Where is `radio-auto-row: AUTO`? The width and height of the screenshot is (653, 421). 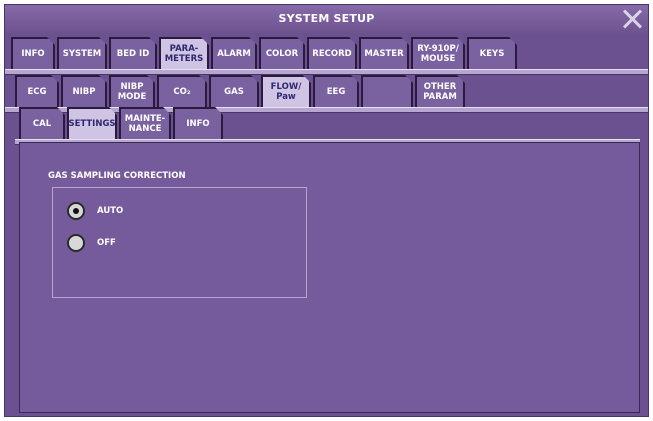
radio-auto-row: AUTO is located at coordinates (95, 211).